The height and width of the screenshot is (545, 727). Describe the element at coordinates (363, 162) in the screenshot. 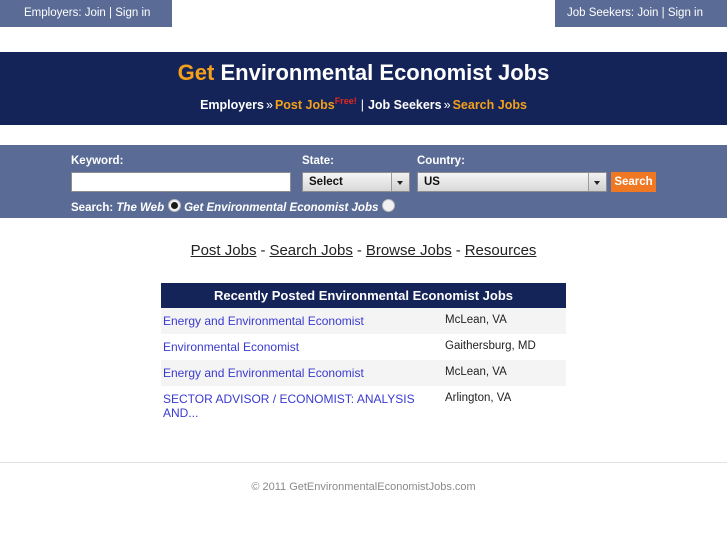

I see `search-field-labels: Keyword: State: Country:` at that location.